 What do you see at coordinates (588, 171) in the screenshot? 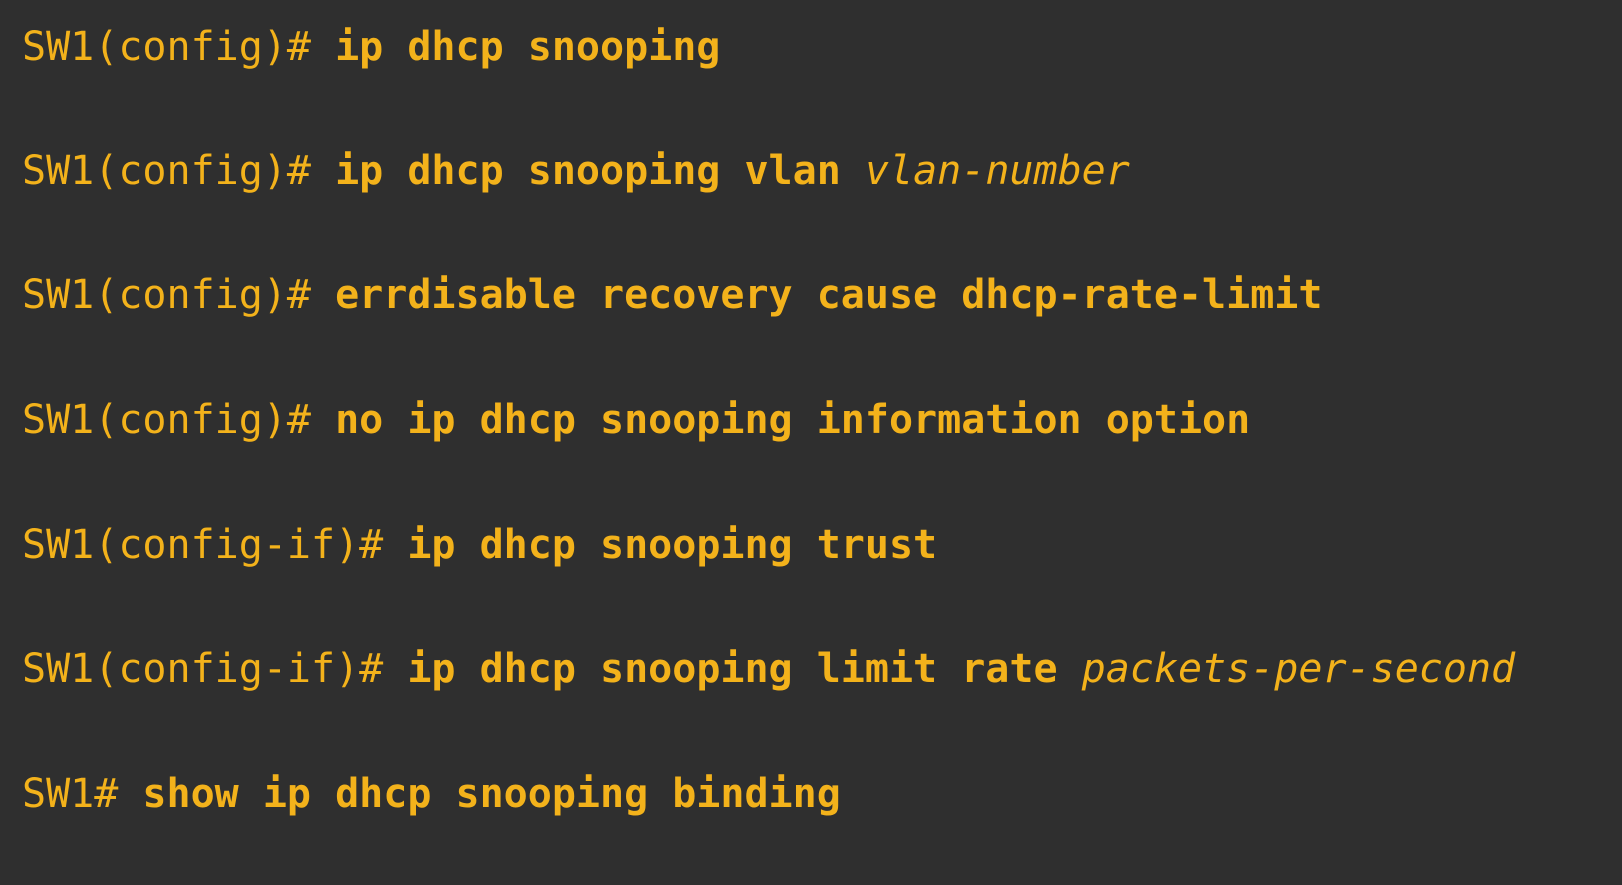
I see `command: ip dhcp snooping vlan` at bounding box center [588, 171].